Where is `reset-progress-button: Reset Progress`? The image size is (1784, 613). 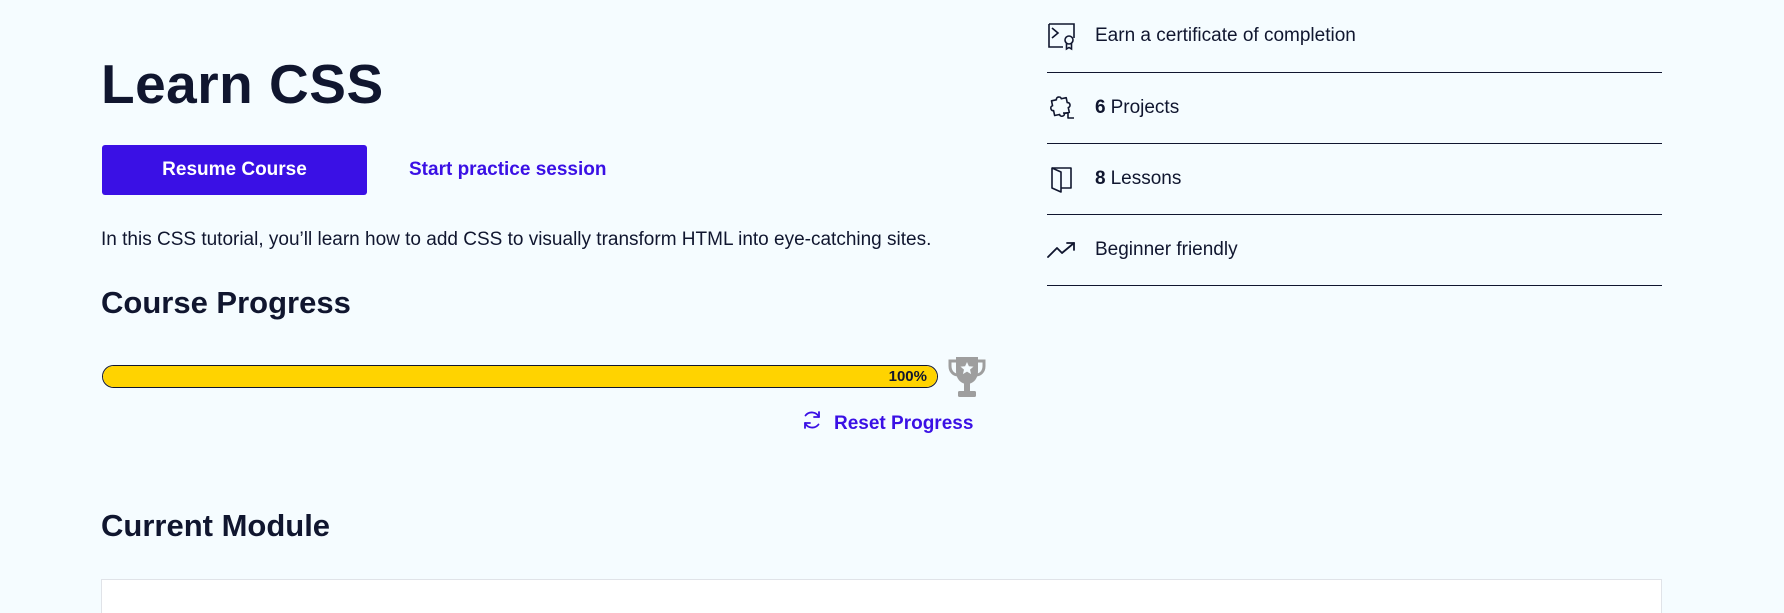
reset-progress-button: Reset Progress is located at coordinates (886, 424).